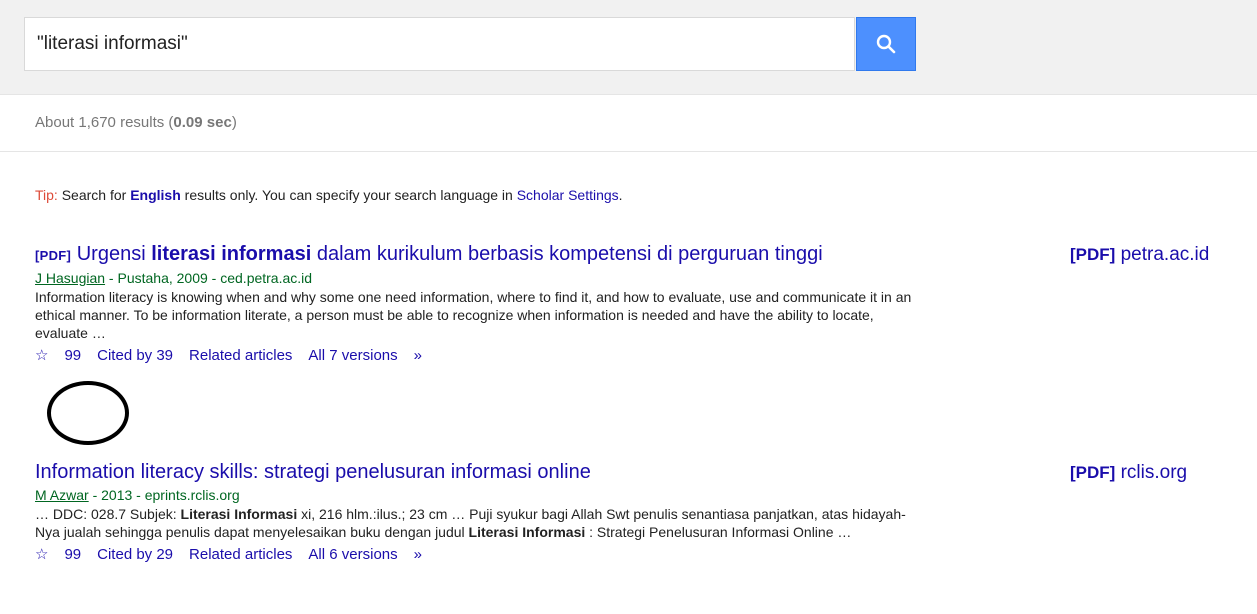 The height and width of the screenshot is (614, 1257). Describe the element at coordinates (352, 555) in the screenshot. I see `all-versions-link: All 6 versions` at that location.